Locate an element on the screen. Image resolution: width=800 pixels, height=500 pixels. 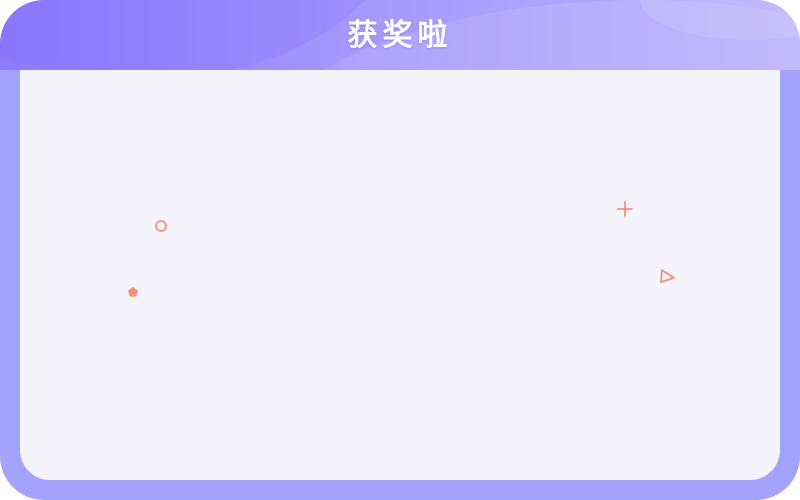
dialog-header: 获奖啦 is located at coordinates (400, 35).